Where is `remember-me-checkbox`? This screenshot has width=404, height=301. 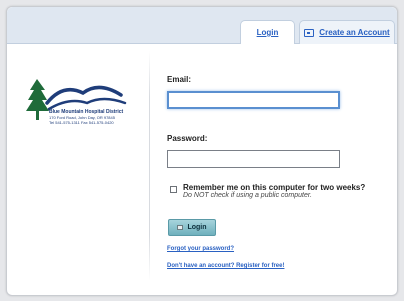
remember-me-checkbox is located at coordinates (173, 189).